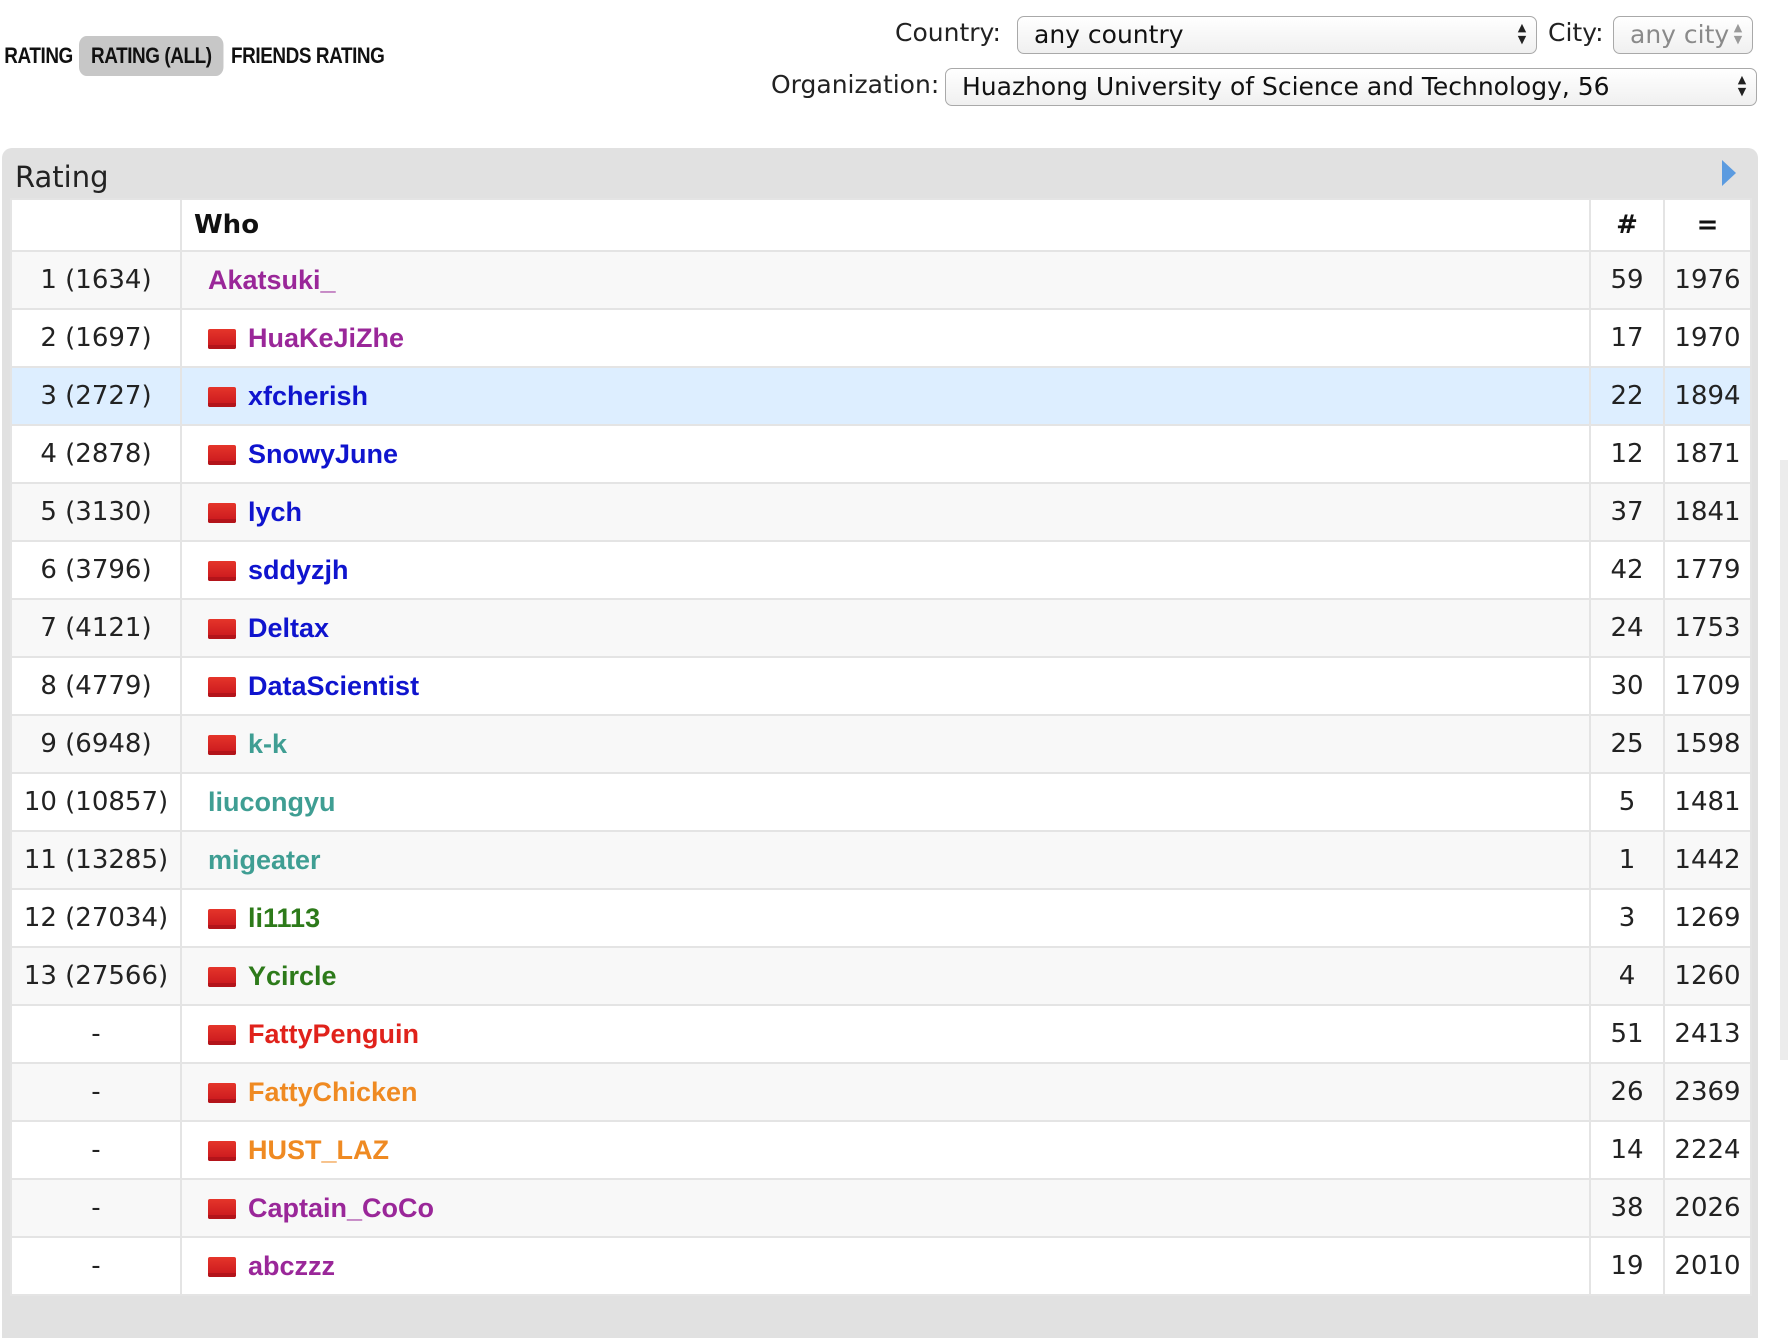 The height and width of the screenshot is (1338, 1788). I want to click on country-select: any country ▲ ▼, so click(1277, 35).